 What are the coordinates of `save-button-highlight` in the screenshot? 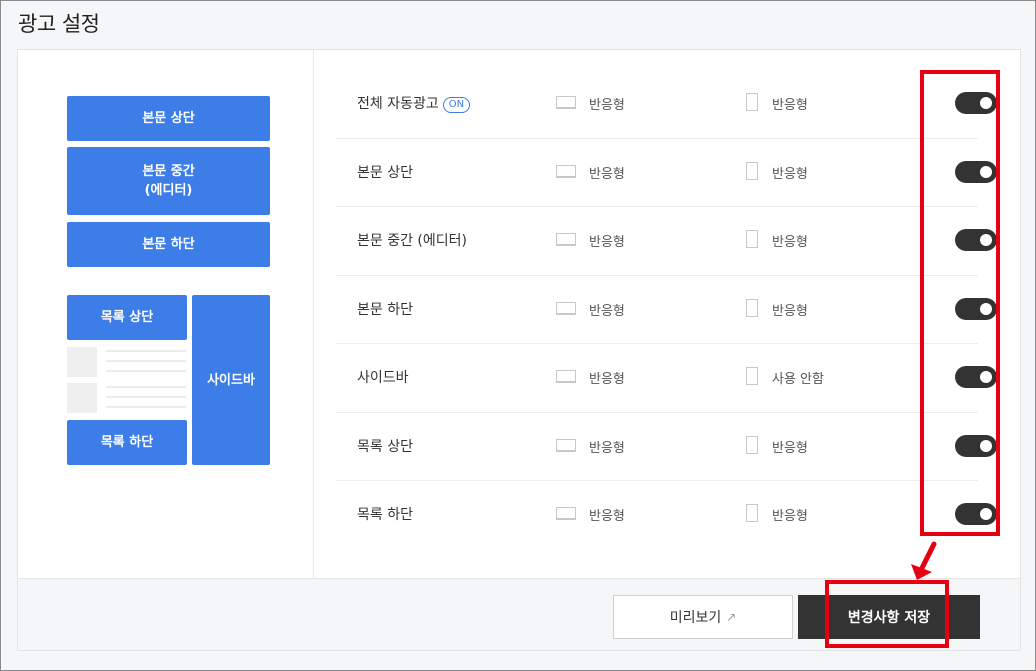 It's located at (887, 614).